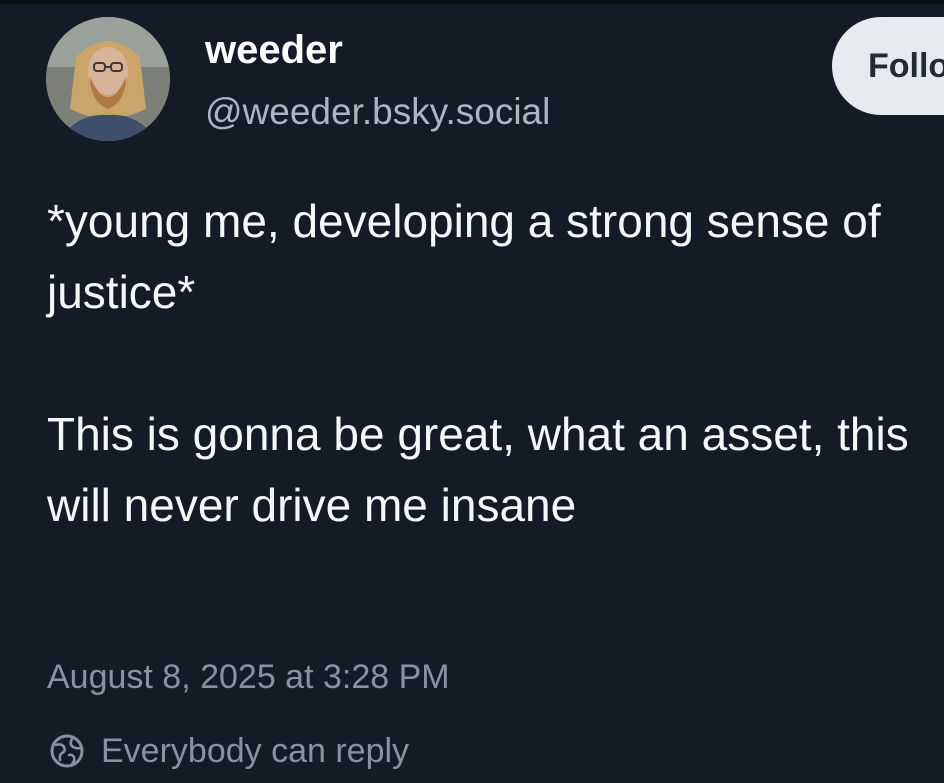 This screenshot has width=944, height=783. I want to click on avatar-photo-icon, so click(108, 79).